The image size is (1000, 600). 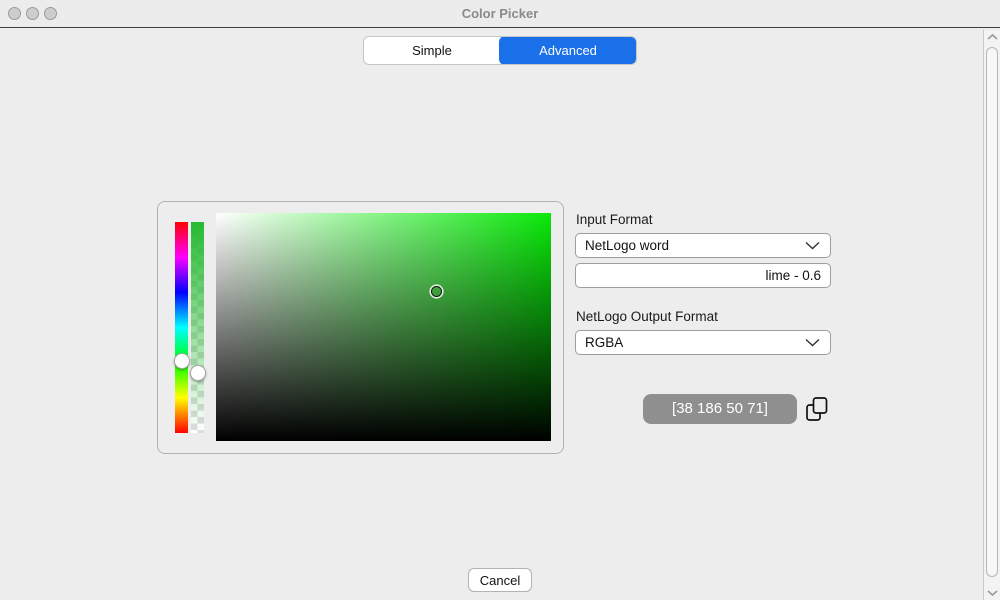 What do you see at coordinates (703, 342) in the screenshot?
I see `output-format-dropdown: RGBA` at bounding box center [703, 342].